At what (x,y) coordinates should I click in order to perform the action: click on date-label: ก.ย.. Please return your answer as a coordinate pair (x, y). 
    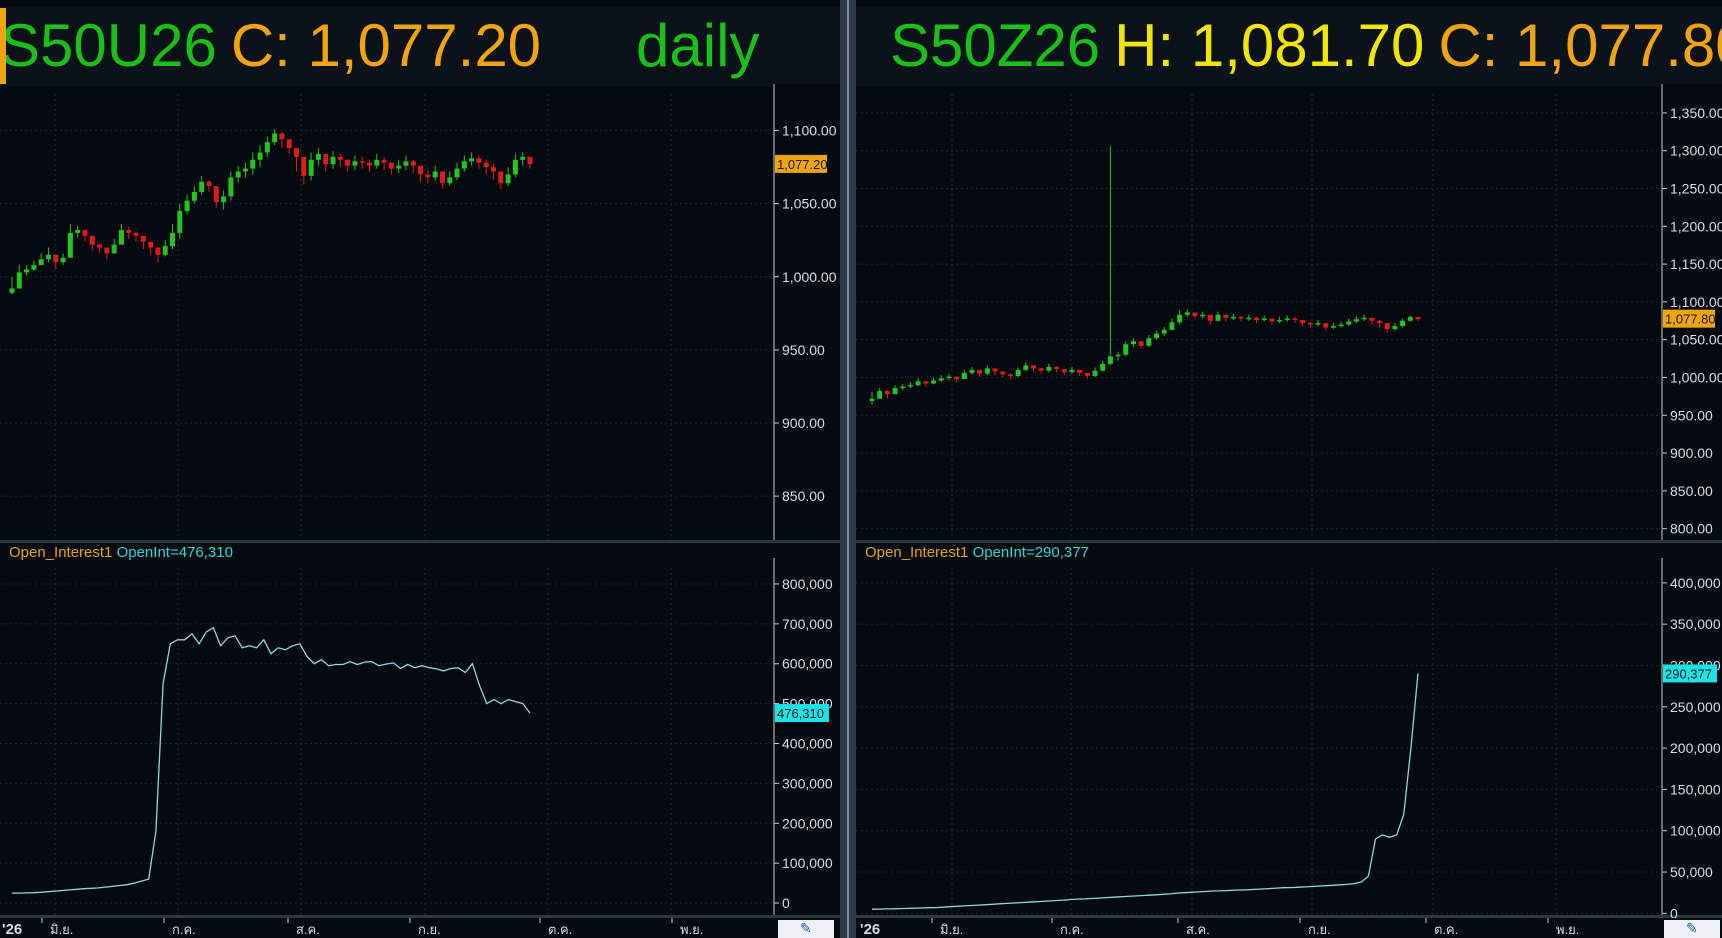
    Looking at the image, I should click on (1319, 929).